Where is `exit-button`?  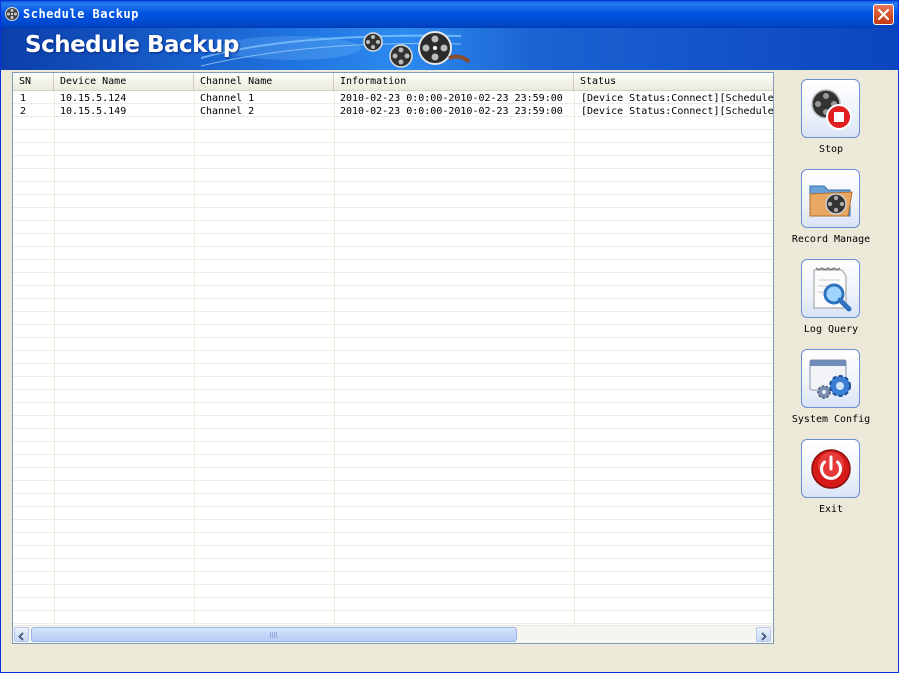
exit-button is located at coordinates (830, 468).